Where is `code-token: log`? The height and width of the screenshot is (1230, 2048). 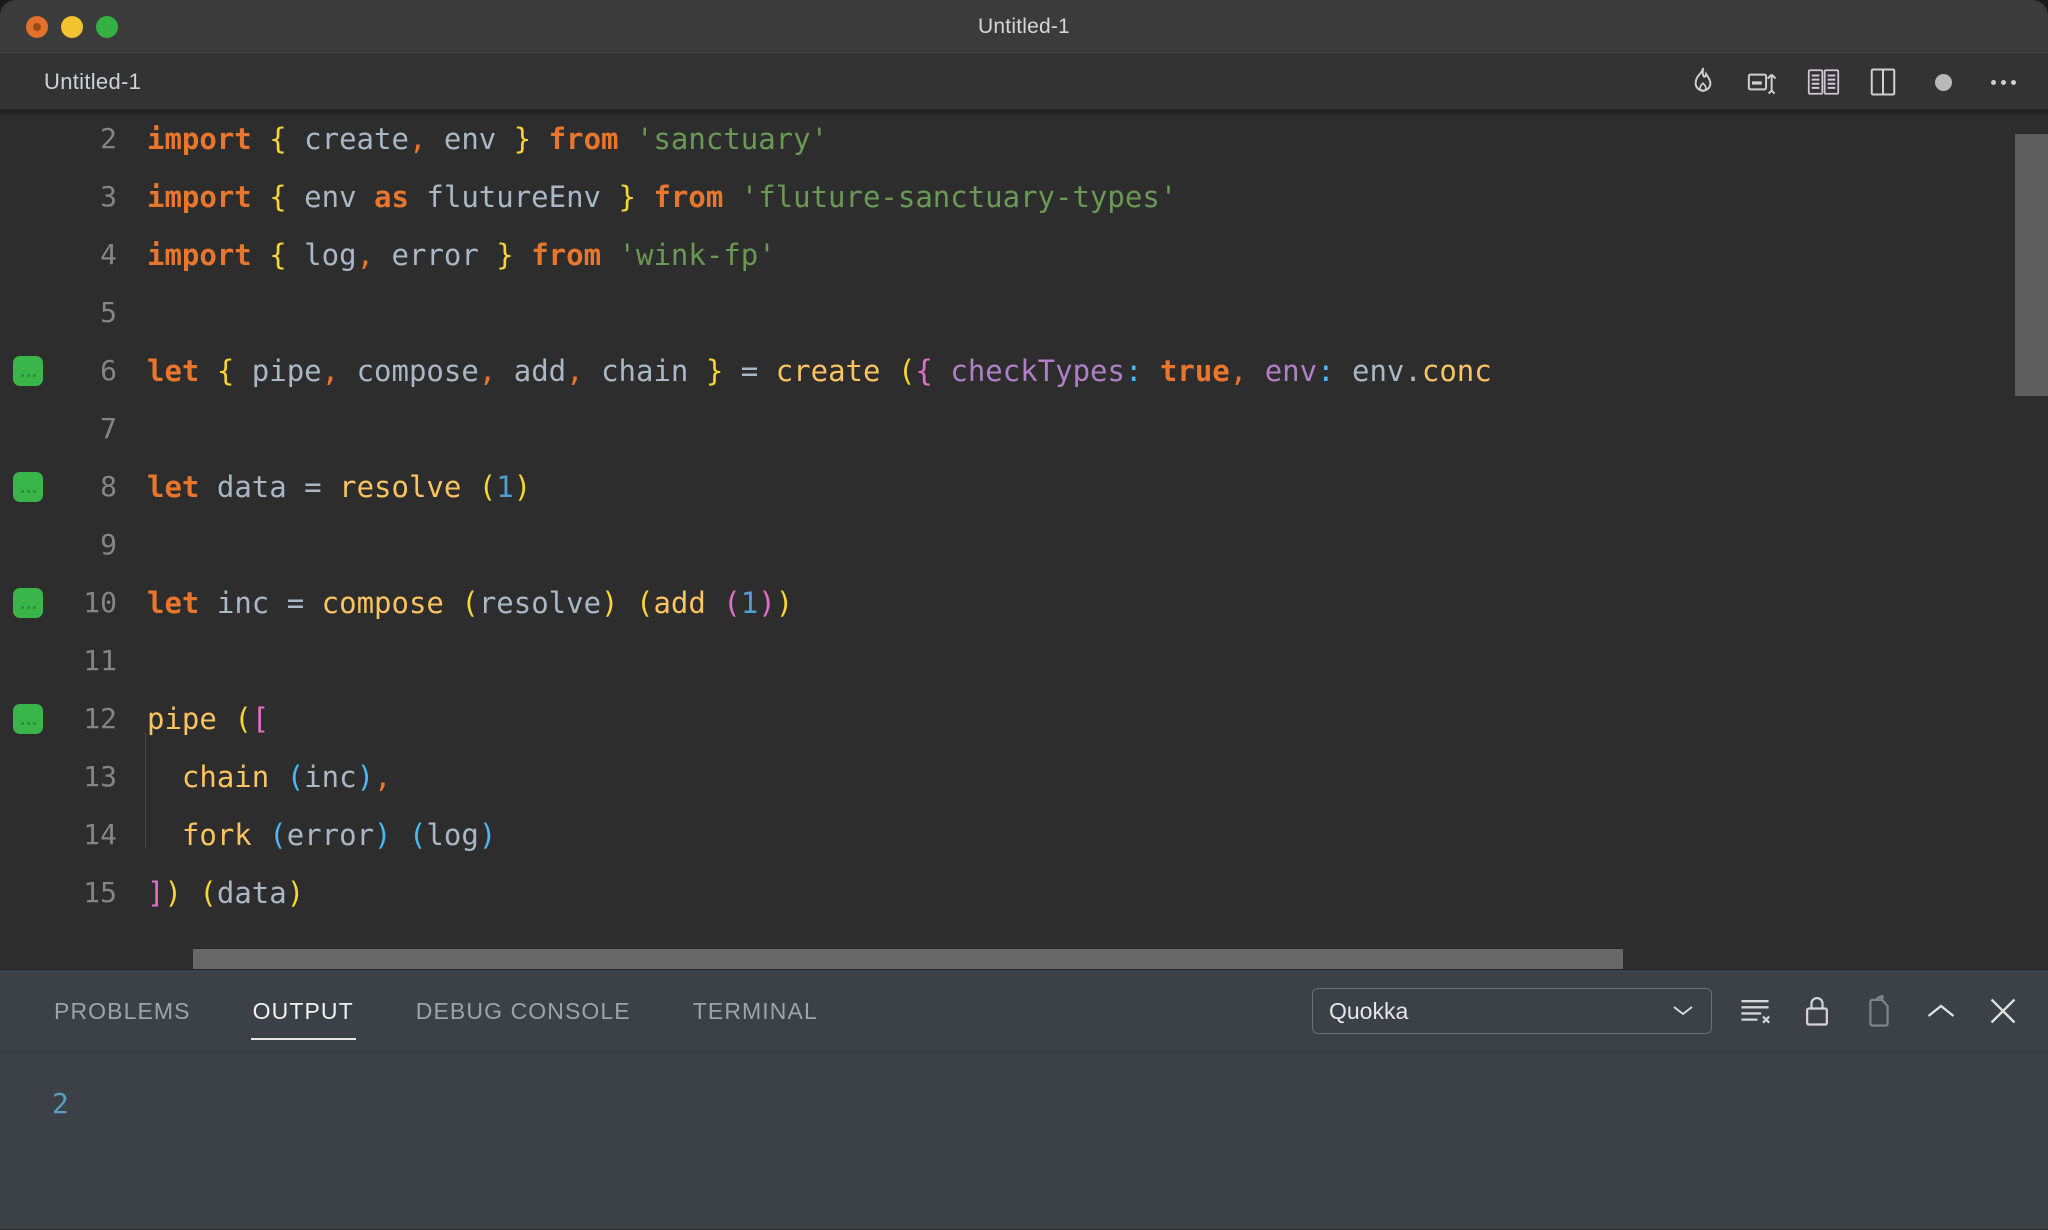 code-token: log is located at coordinates (330, 255).